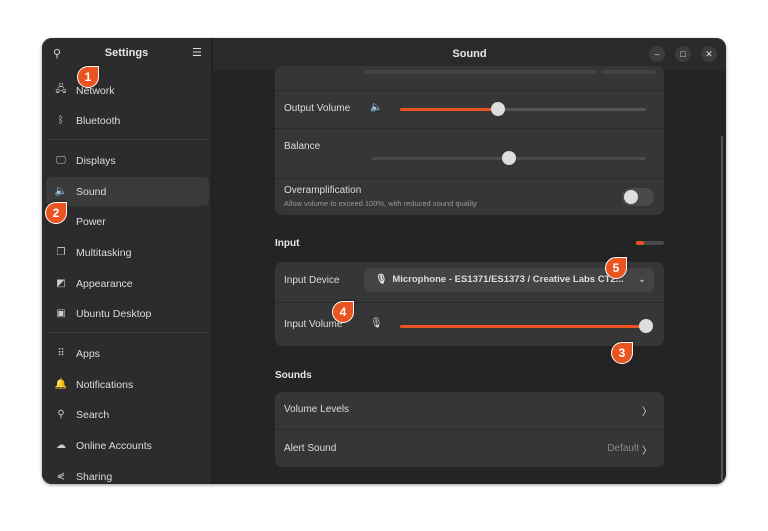 The height and width of the screenshot is (531, 768). Describe the element at coordinates (127, 191) in the screenshot. I see `sidebar-item-sound: 🔈 Sound` at that location.